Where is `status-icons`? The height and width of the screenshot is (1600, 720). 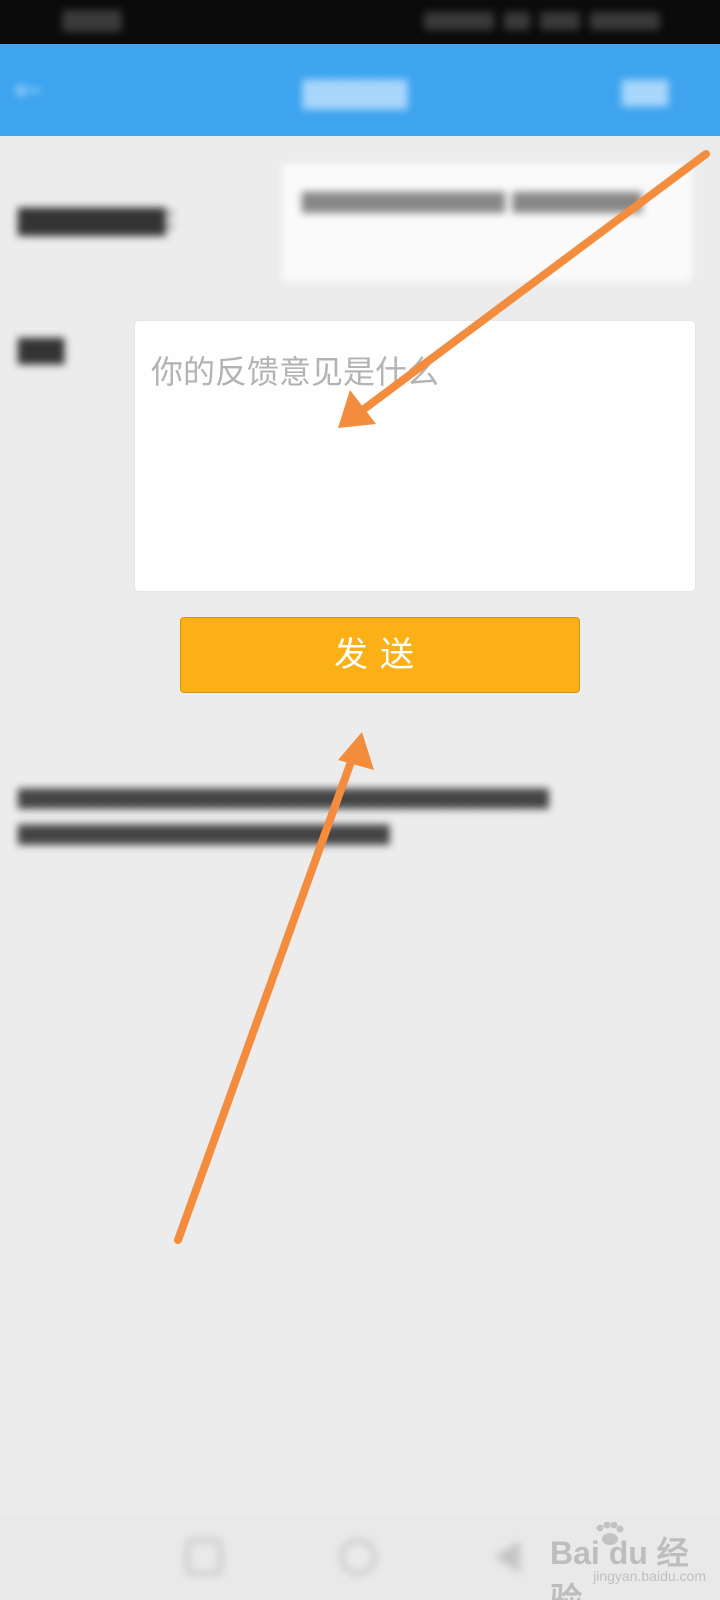
status-icons is located at coordinates (530, 21).